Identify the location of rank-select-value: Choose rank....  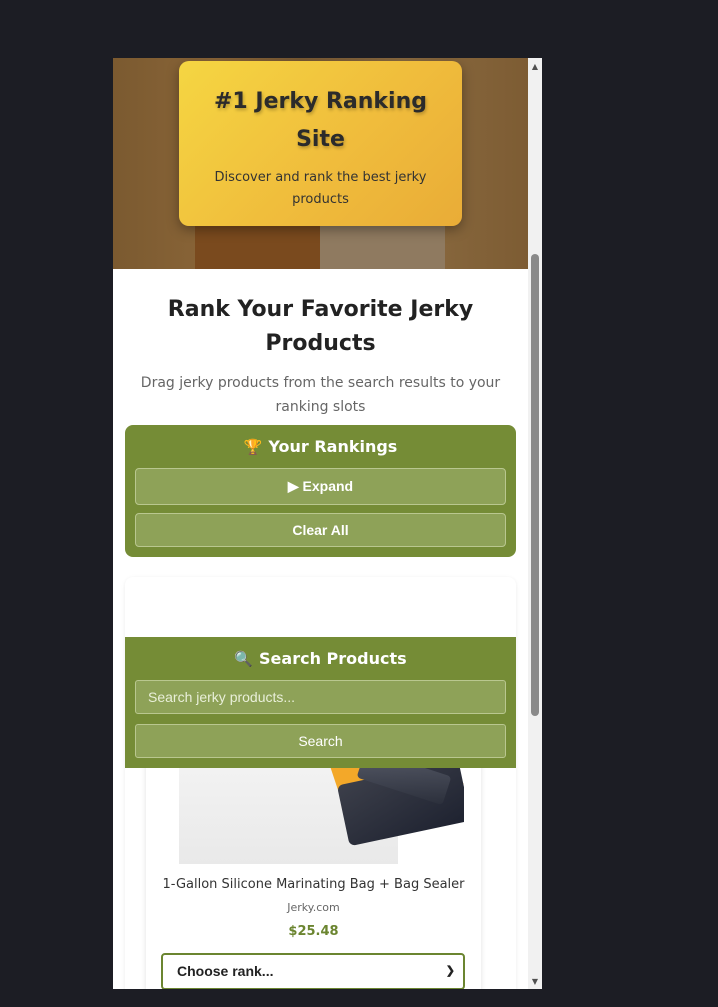
(225, 971).